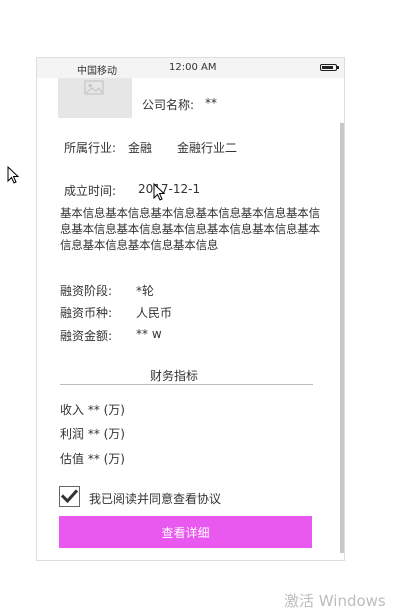  I want to click on status-bar: 中国移动 12:00 AM, so click(190, 68).